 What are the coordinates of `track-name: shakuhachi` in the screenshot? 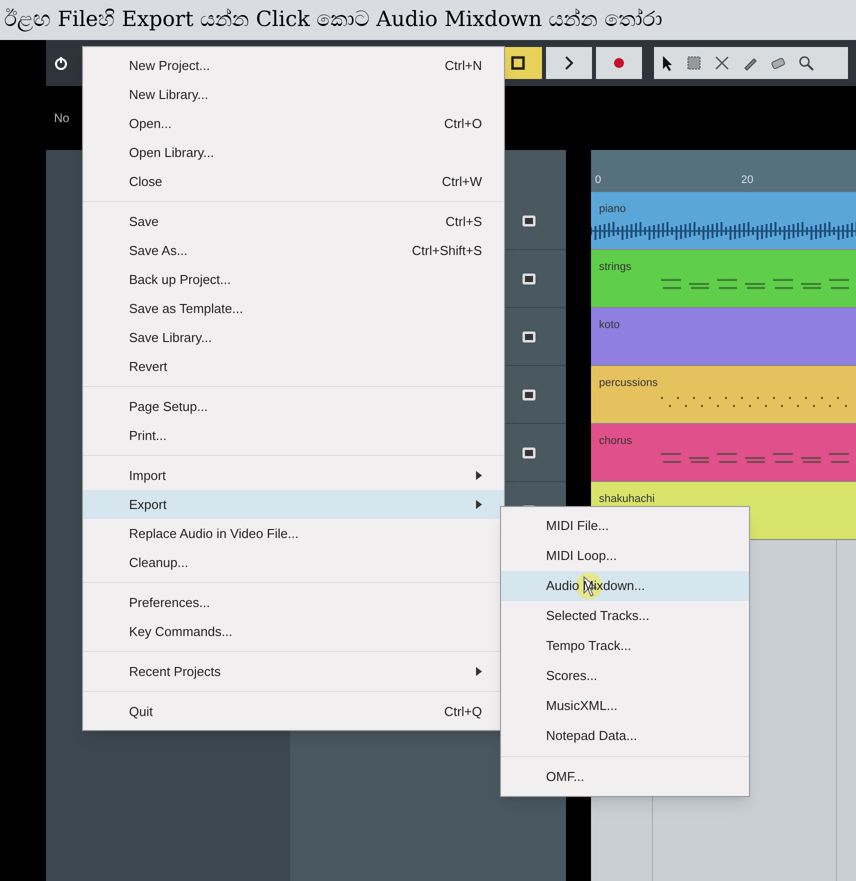 It's located at (627, 499).